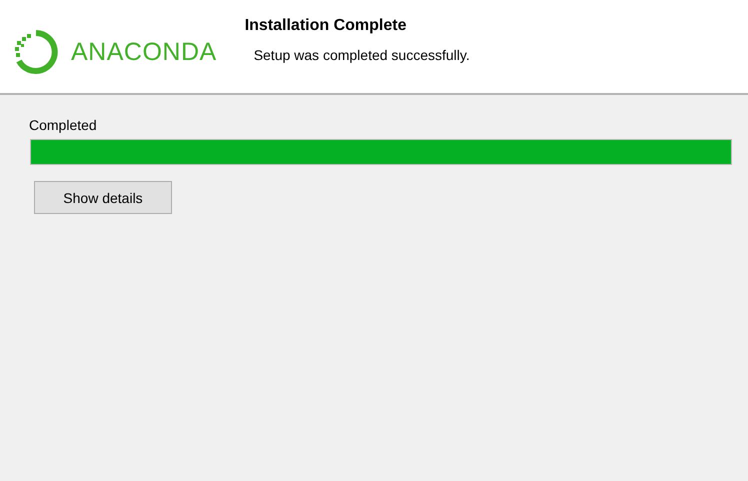 This screenshot has height=481, width=748. What do you see at coordinates (36, 52) in the screenshot?
I see `logo-icon` at bounding box center [36, 52].